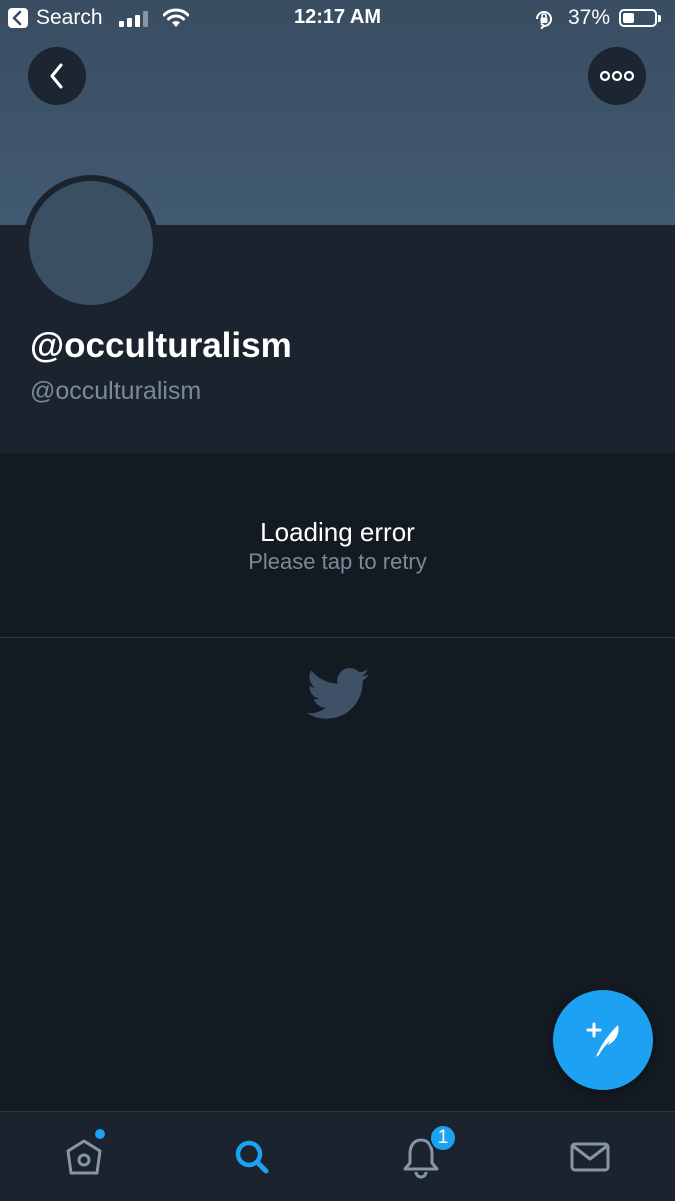 This screenshot has height=1201, width=675. What do you see at coordinates (116, 391) in the screenshot?
I see `profile-handle: @occulturalism` at bounding box center [116, 391].